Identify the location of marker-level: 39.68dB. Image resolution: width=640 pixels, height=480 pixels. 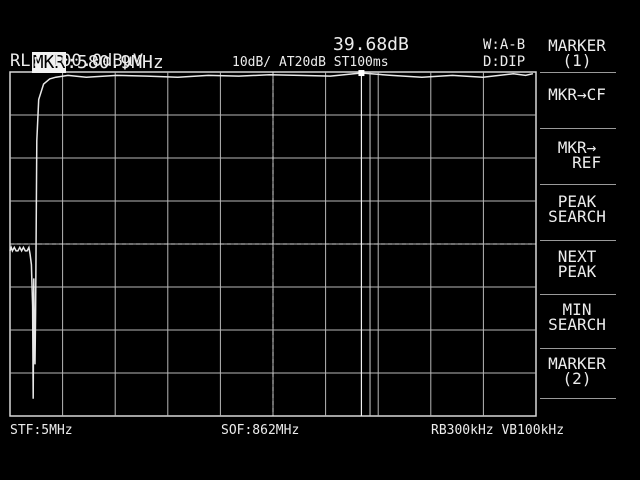
(371, 44).